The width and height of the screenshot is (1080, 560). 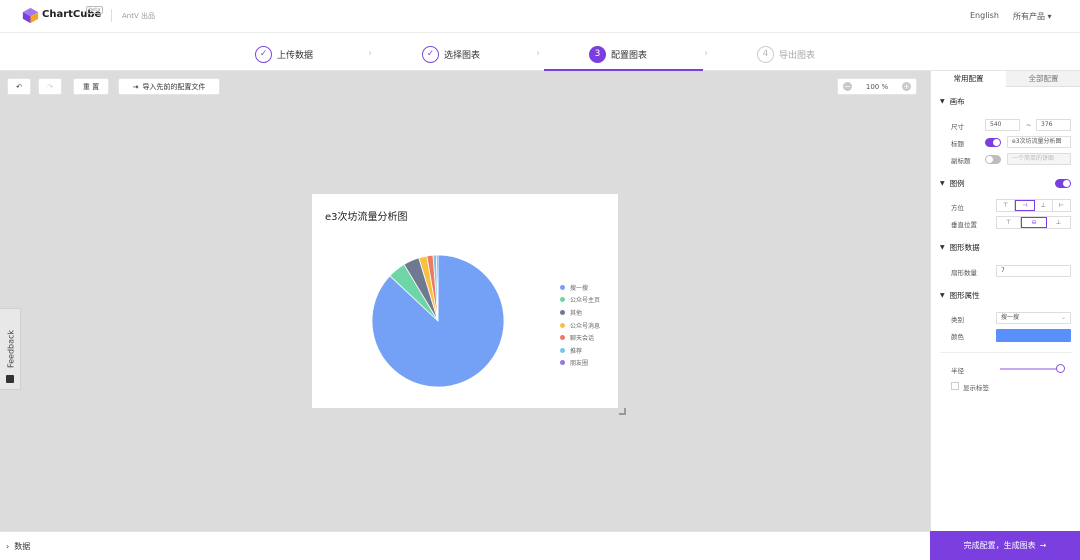 What do you see at coordinates (18, 546) in the screenshot?
I see `data-toggle: › 数据` at bounding box center [18, 546].